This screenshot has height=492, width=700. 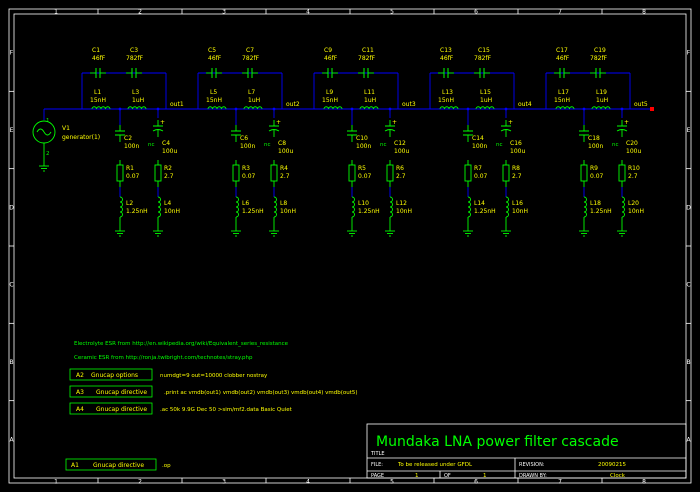 What do you see at coordinates (595, 203) in the screenshot?
I see `inductor-ref: L18` at bounding box center [595, 203].